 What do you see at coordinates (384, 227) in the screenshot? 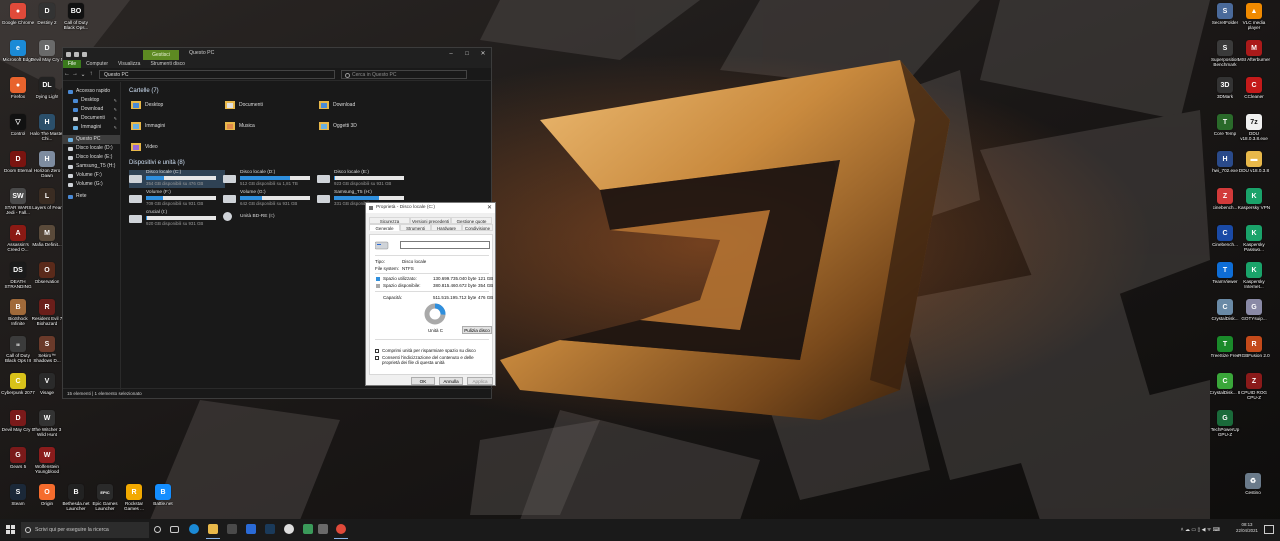
I see `tab-general: Generale` at bounding box center [384, 227].